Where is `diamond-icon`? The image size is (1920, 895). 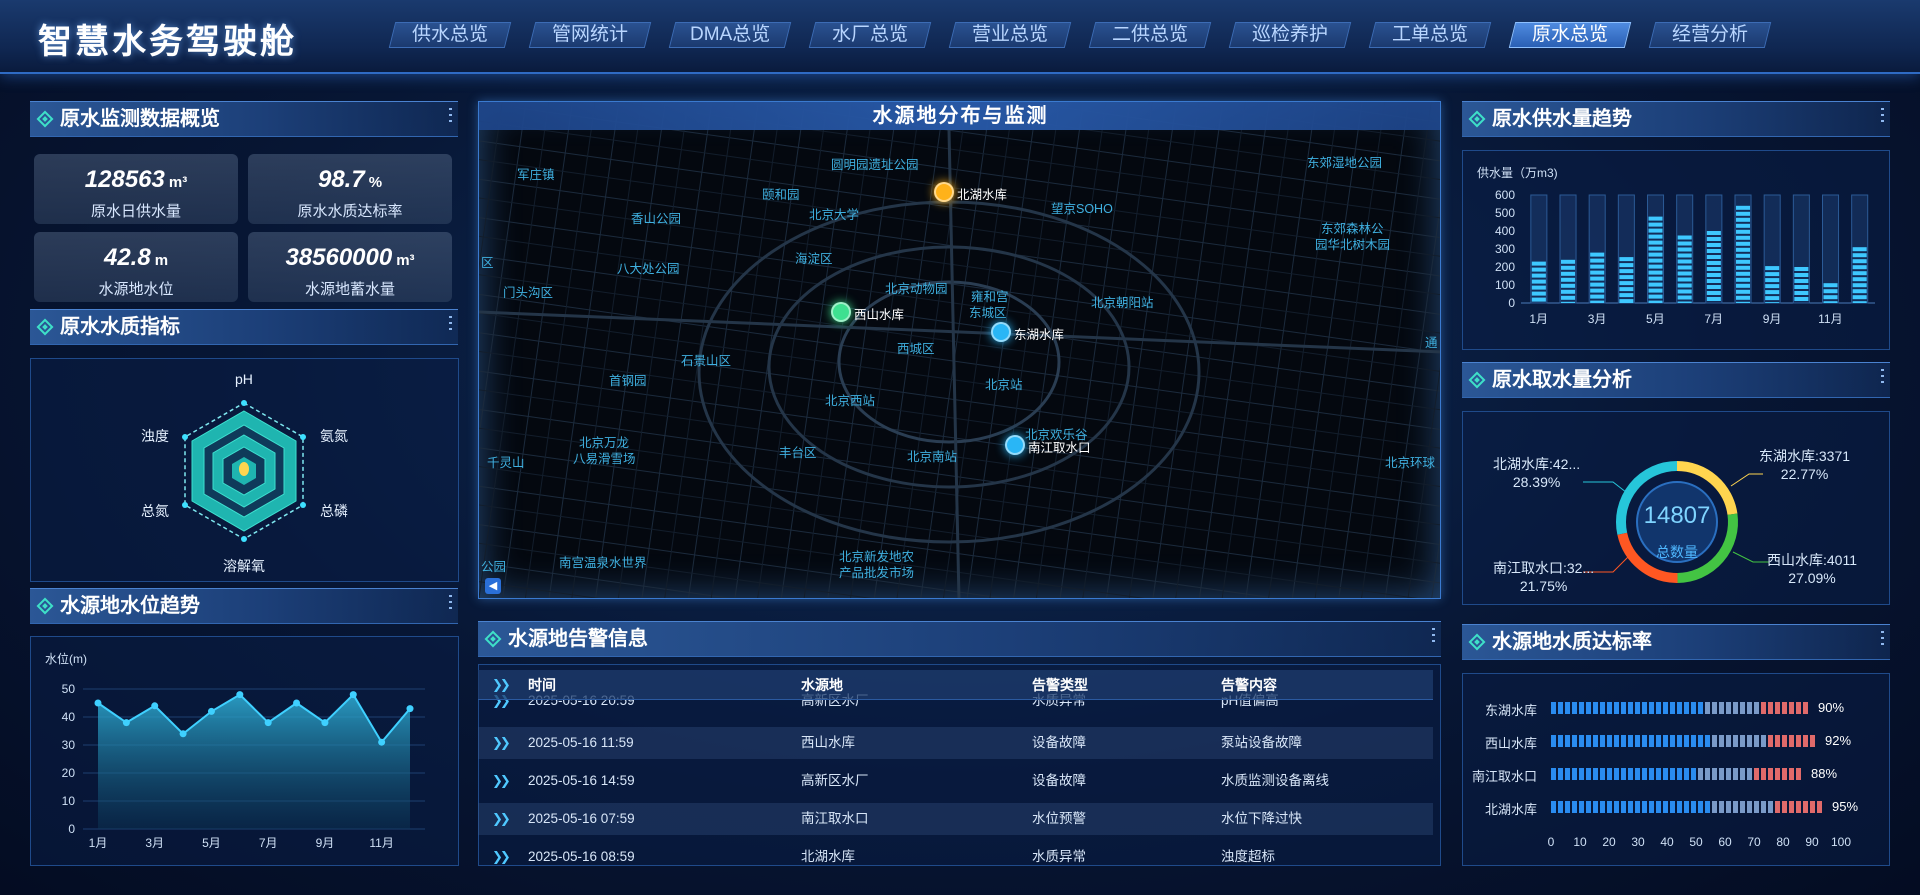
diamond-icon is located at coordinates (1477, 119).